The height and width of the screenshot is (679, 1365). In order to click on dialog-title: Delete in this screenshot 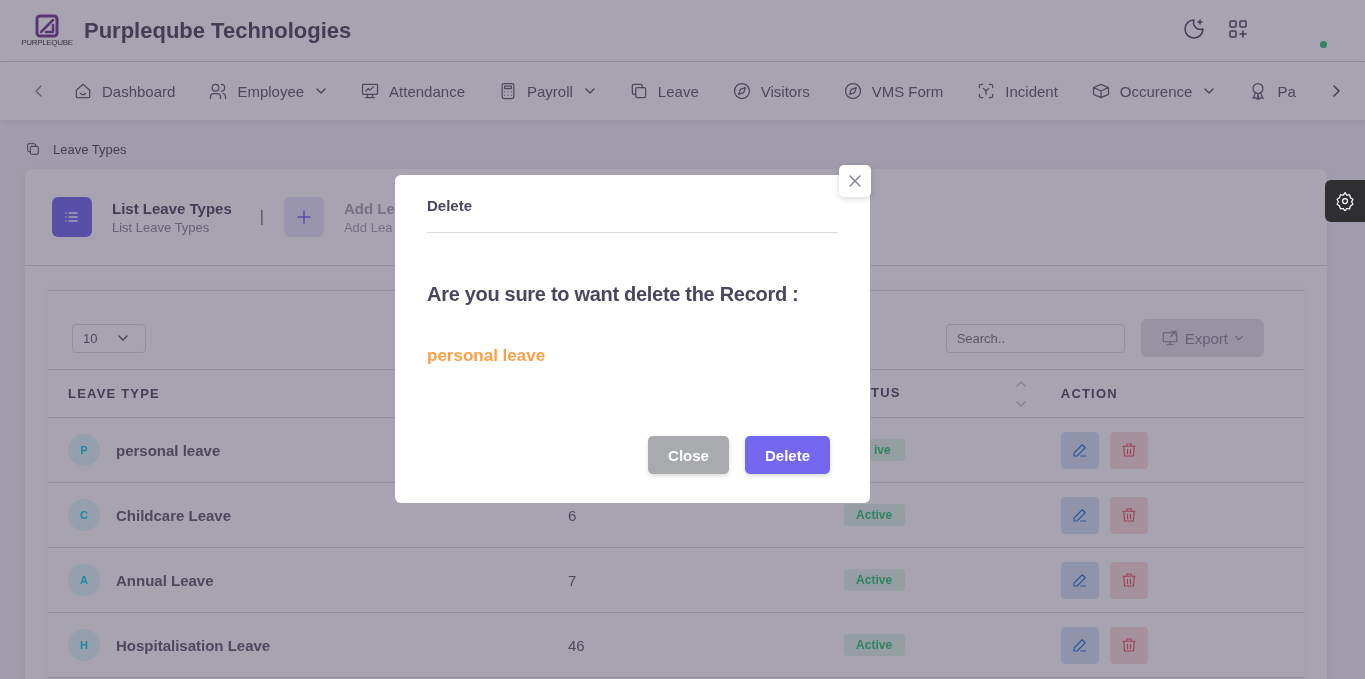, I will do `click(632, 215)`.